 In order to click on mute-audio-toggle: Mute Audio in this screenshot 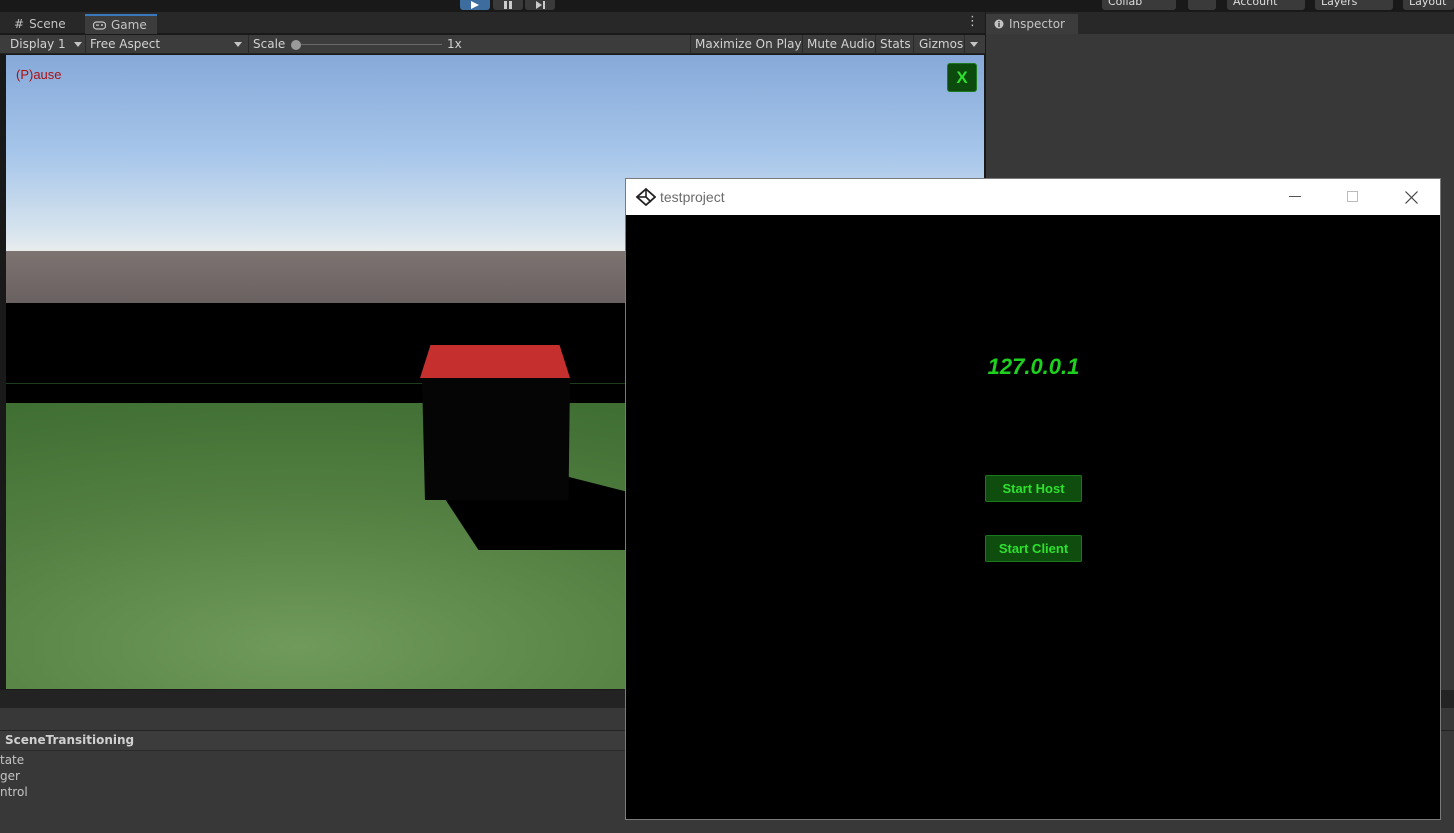, I will do `click(841, 44)`.